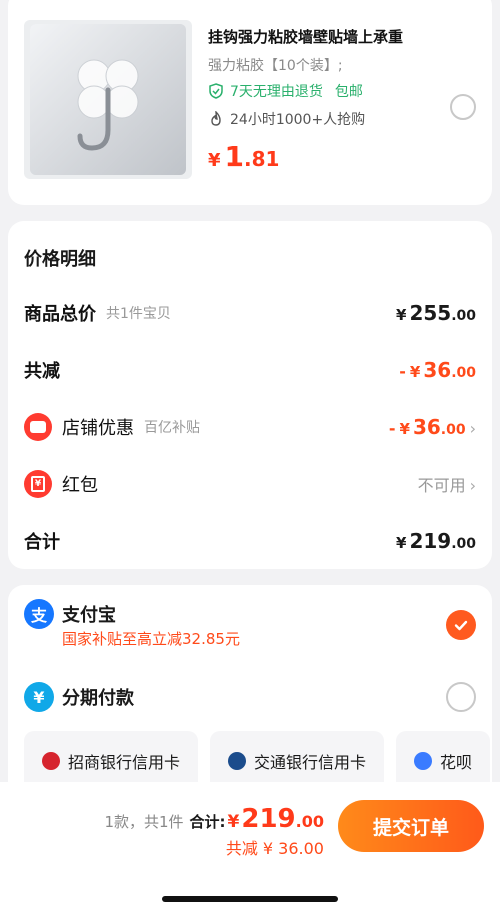  I want to click on checkout-bar: 1款，共1件 合计: ¥ 219 .00 共减 ¥ 36.00 提交订单, so click(250, 847).